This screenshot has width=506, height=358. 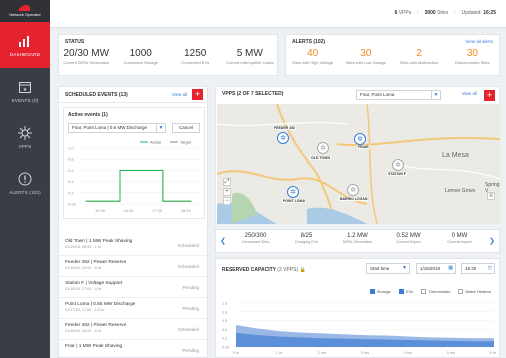 What do you see at coordinates (320, 158) in the screenshot?
I see `pin-label: OLD TOWN` at bounding box center [320, 158].